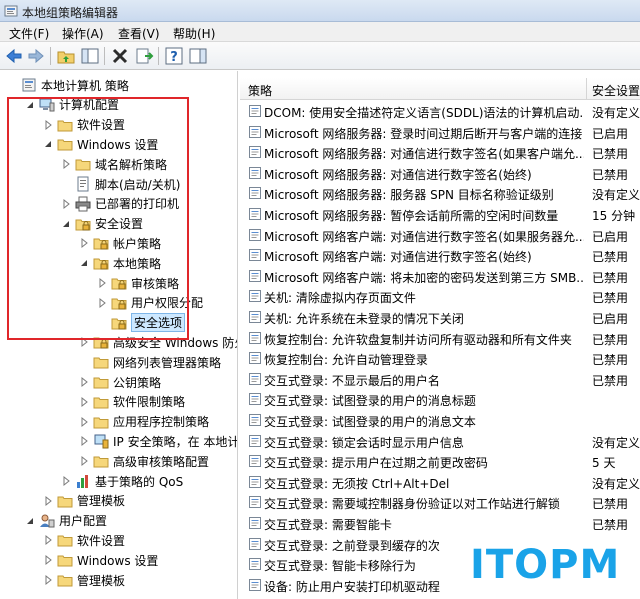 This screenshot has height=599, width=640. What do you see at coordinates (610, 236) in the screenshot?
I see `policy-value: 已启用` at bounding box center [610, 236].